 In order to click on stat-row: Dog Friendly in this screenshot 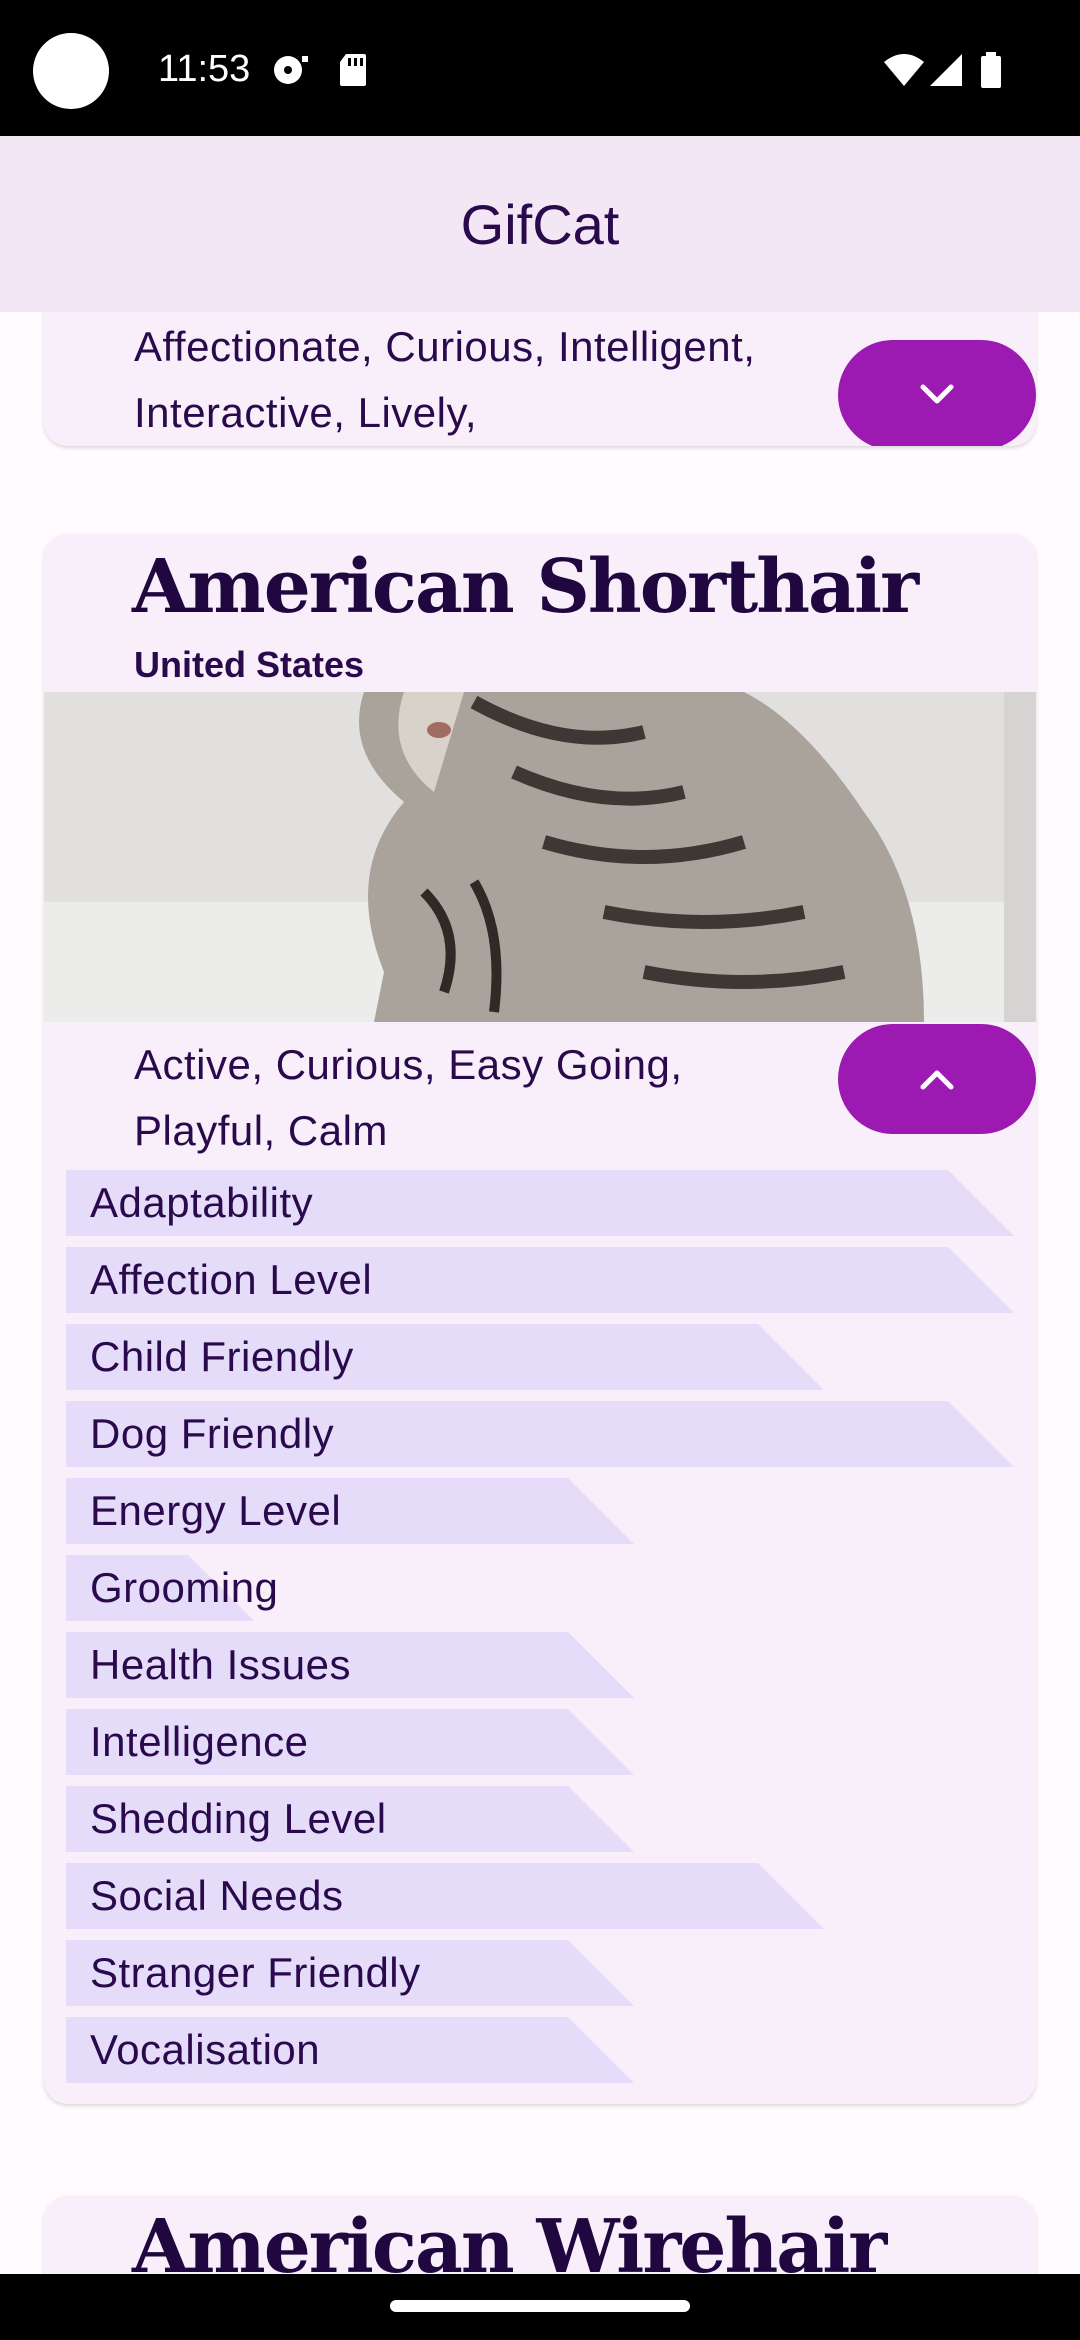, I will do `click(540, 1434)`.